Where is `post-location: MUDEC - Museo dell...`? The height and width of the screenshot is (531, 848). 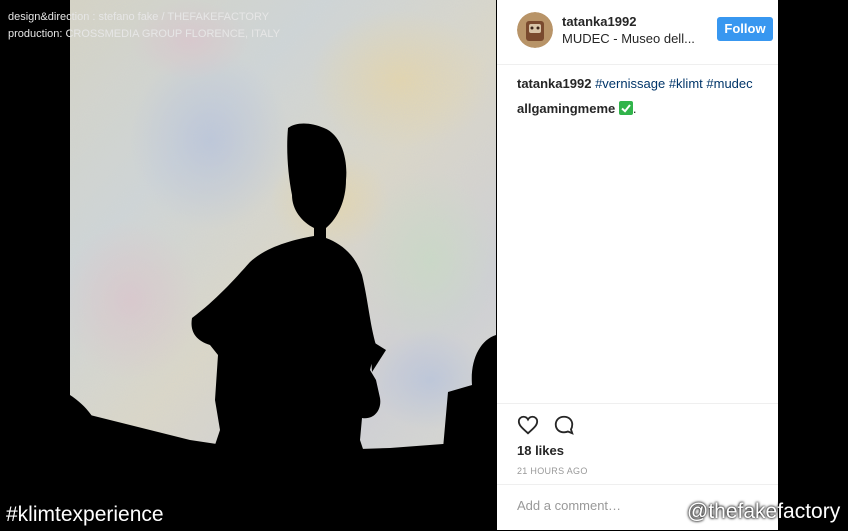 post-location: MUDEC - Museo dell... is located at coordinates (632, 38).